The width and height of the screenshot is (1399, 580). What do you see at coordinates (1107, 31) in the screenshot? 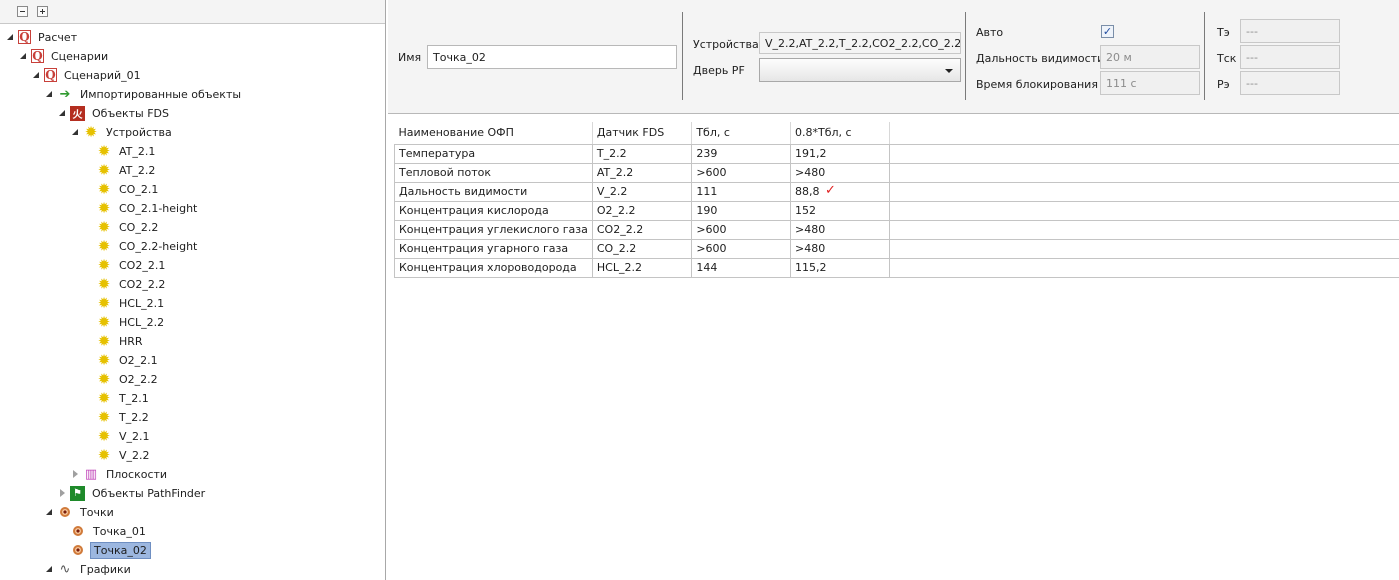
I see `auto-checkbox: ✓` at bounding box center [1107, 31].